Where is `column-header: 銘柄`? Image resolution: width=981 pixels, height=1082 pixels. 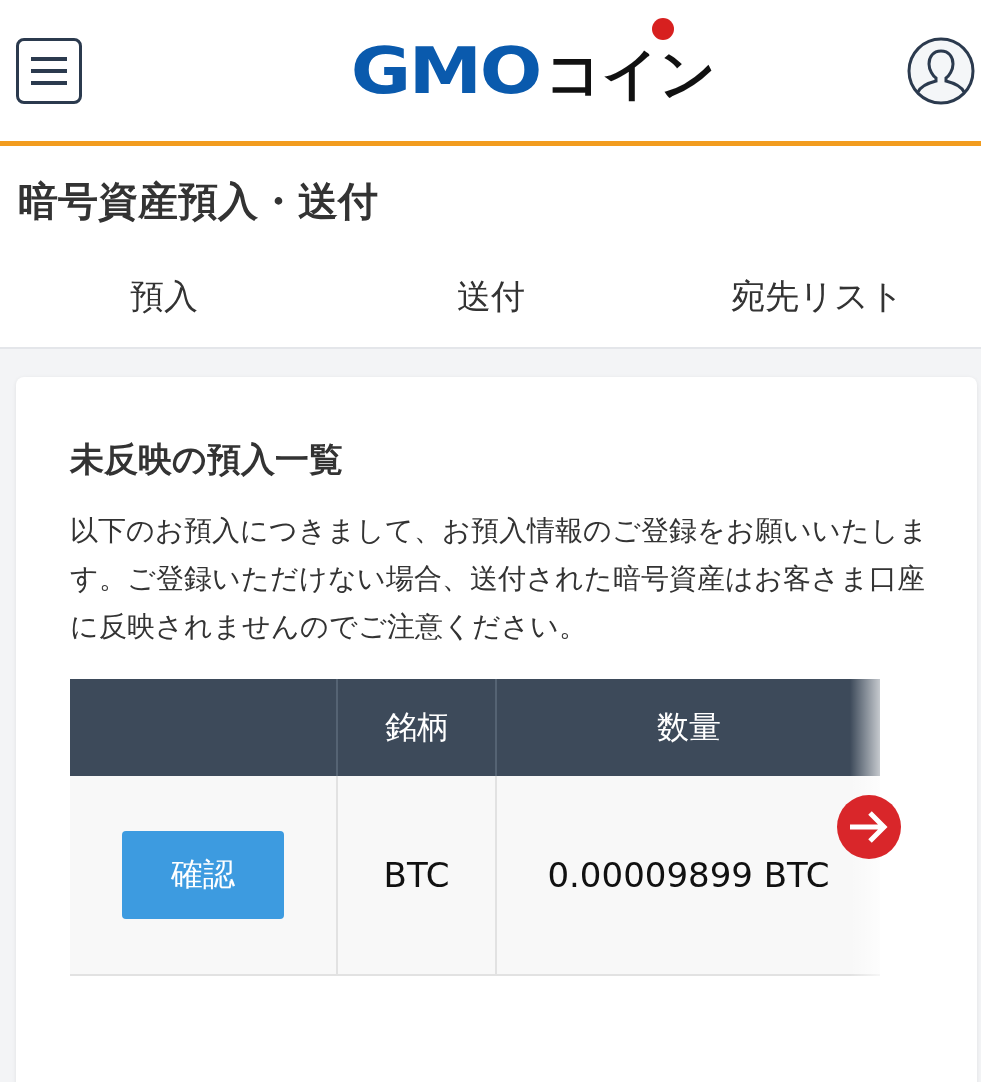
column-header: 銘柄 is located at coordinates (416, 727).